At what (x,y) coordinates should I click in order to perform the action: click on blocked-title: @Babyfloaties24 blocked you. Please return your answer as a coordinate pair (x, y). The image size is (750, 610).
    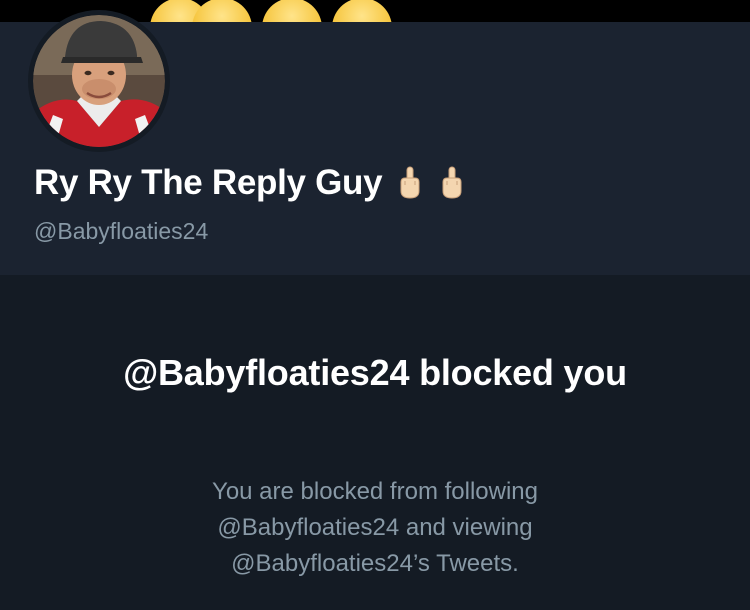
    Looking at the image, I should click on (375, 372).